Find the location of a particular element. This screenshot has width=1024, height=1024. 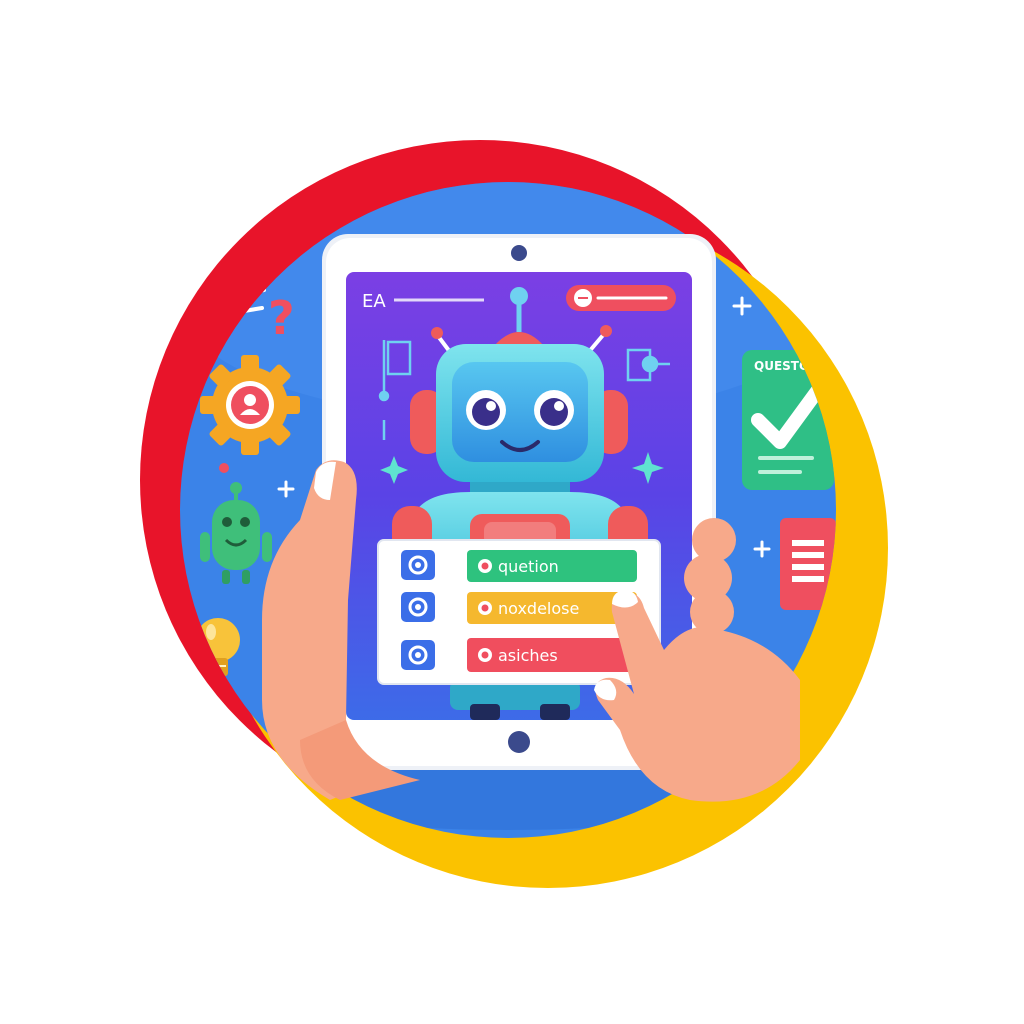

menu-item-label: quetion is located at coordinates (528, 566).